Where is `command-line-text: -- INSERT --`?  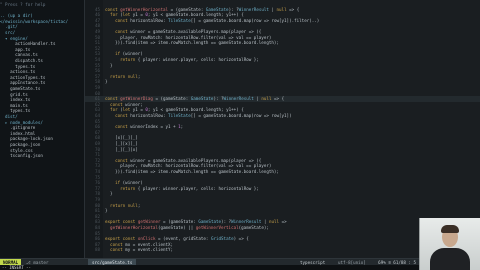
command-line-text: -- INSERT -- is located at coordinates (16, 267).